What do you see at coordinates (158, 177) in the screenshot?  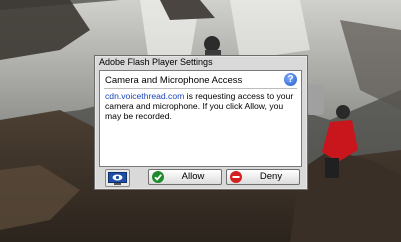 I see `checkmark-icon` at bounding box center [158, 177].